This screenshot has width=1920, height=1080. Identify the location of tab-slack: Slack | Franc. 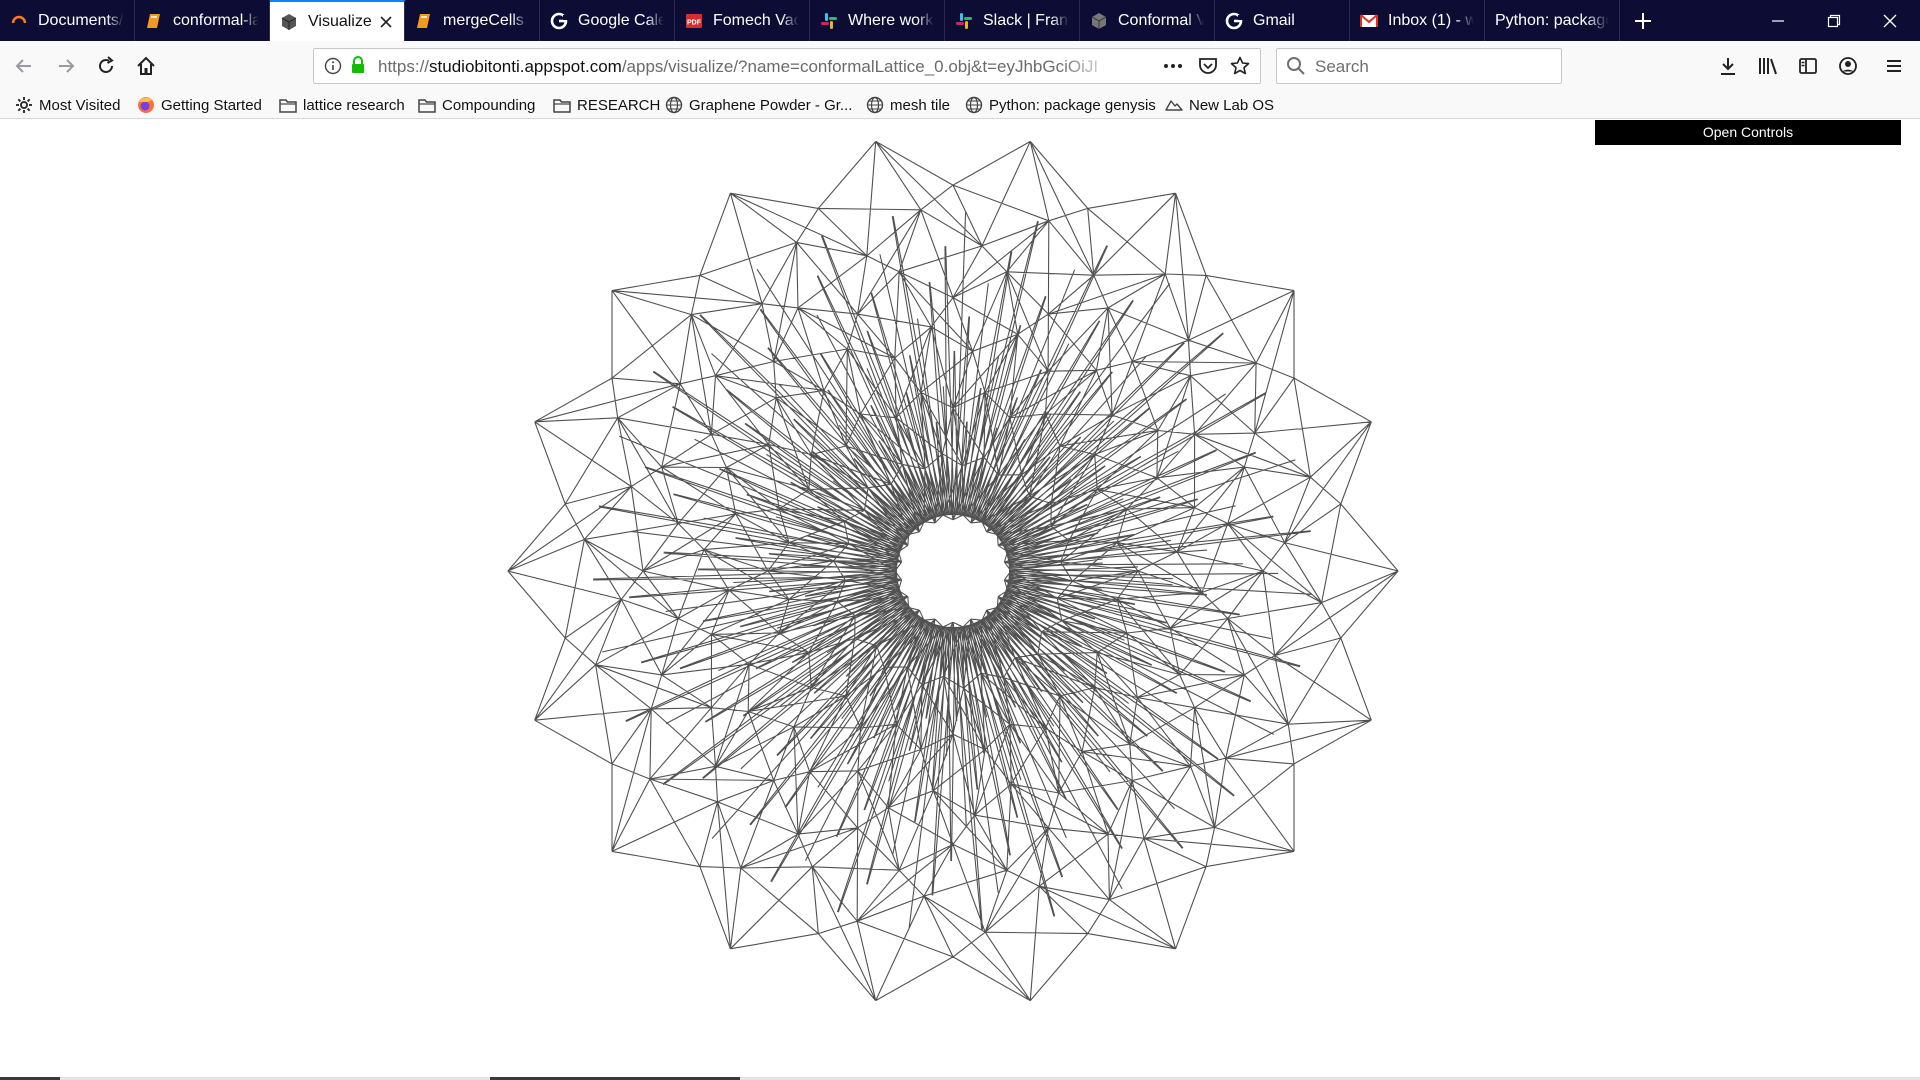
(1012, 20).